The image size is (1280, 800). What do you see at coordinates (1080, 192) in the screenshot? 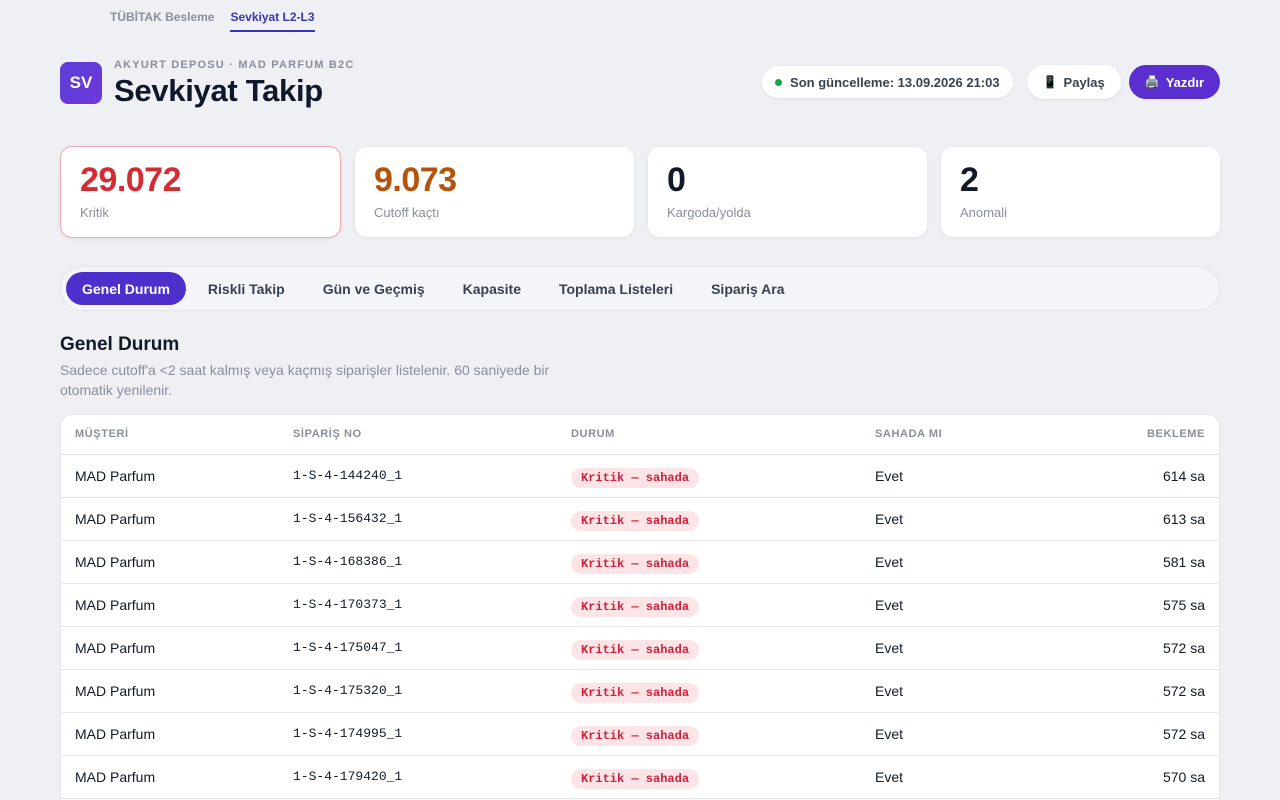
I see `card-anomali: 2 Anomali` at bounding box center [1080, 192].